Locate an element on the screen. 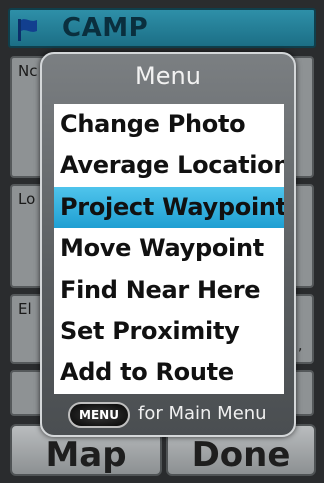 The width and height of the screenshot is (324, 483). menu-footer-text: for Main Menu is located at coordinates (202, 413).